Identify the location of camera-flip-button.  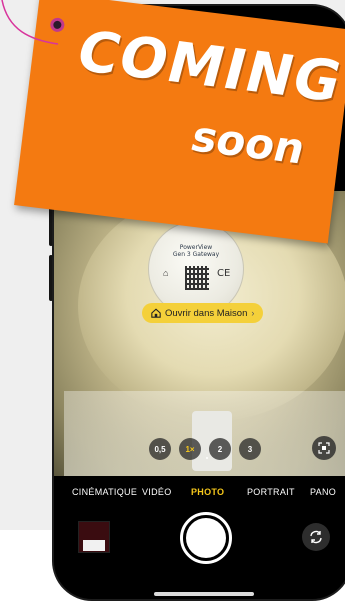
(316, 537).